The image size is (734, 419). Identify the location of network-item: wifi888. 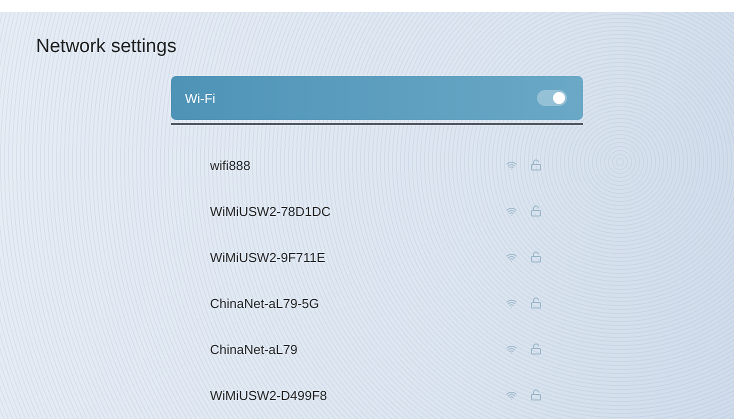
(377, 165).